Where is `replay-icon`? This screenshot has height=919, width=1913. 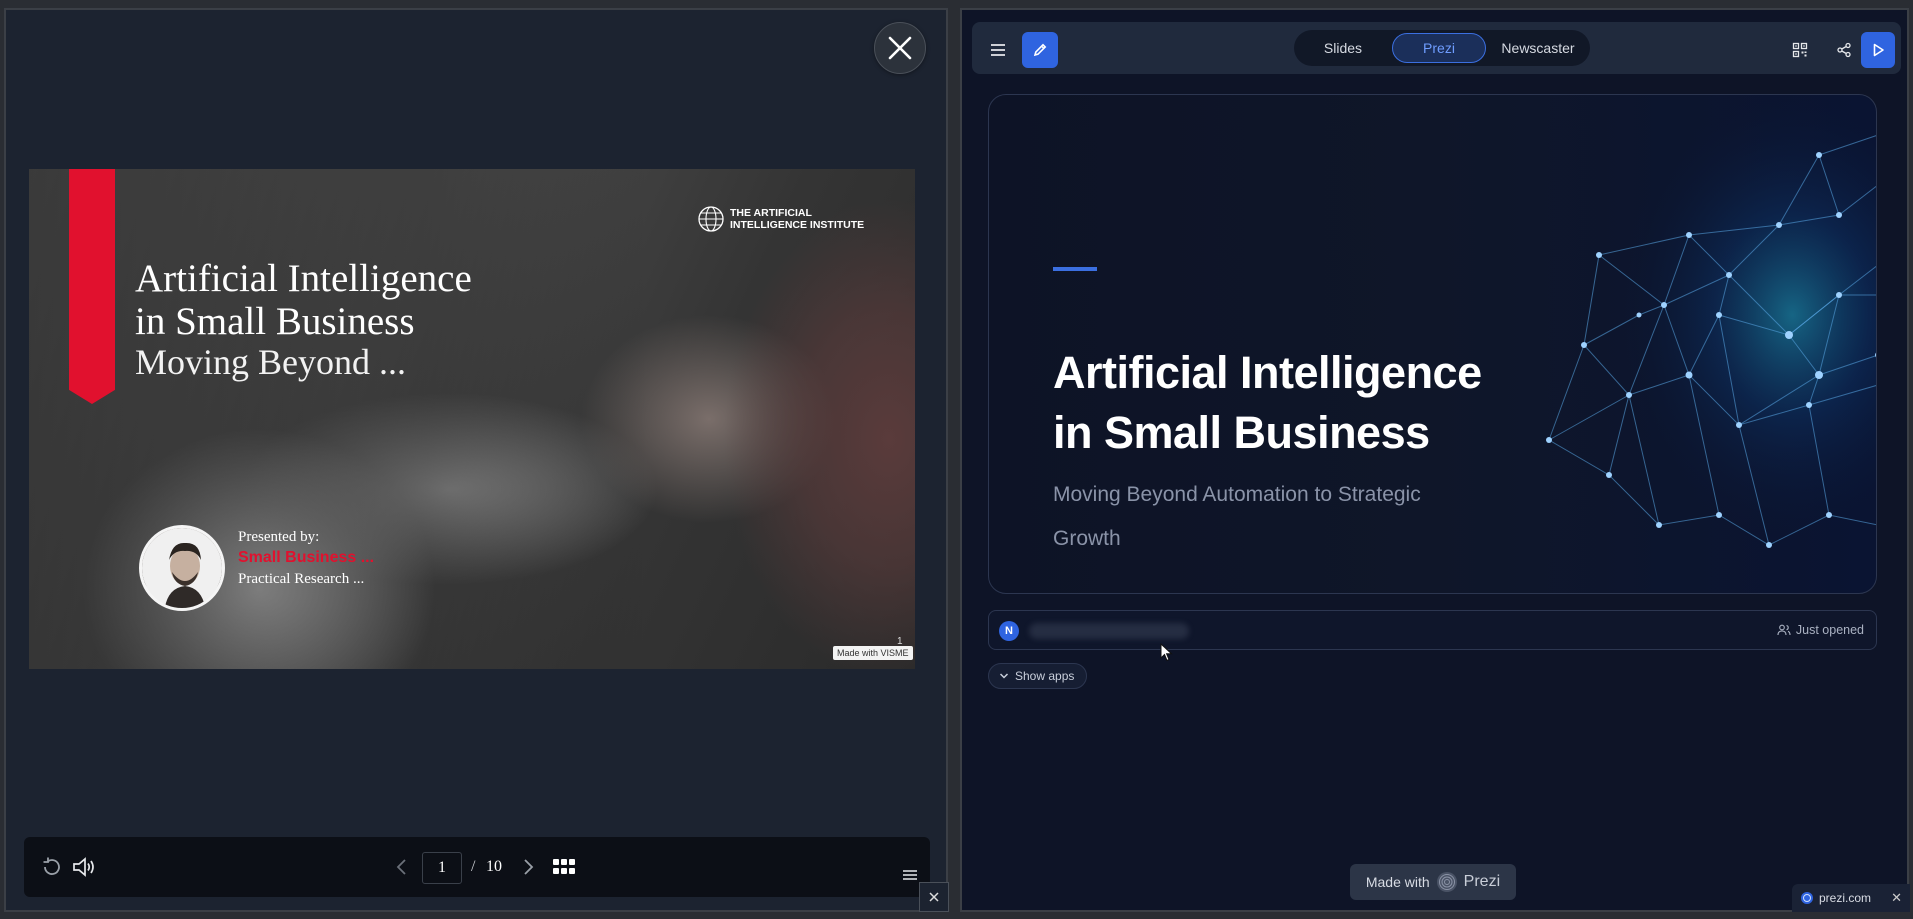 replay-icon is located at coordinates (51, 866).